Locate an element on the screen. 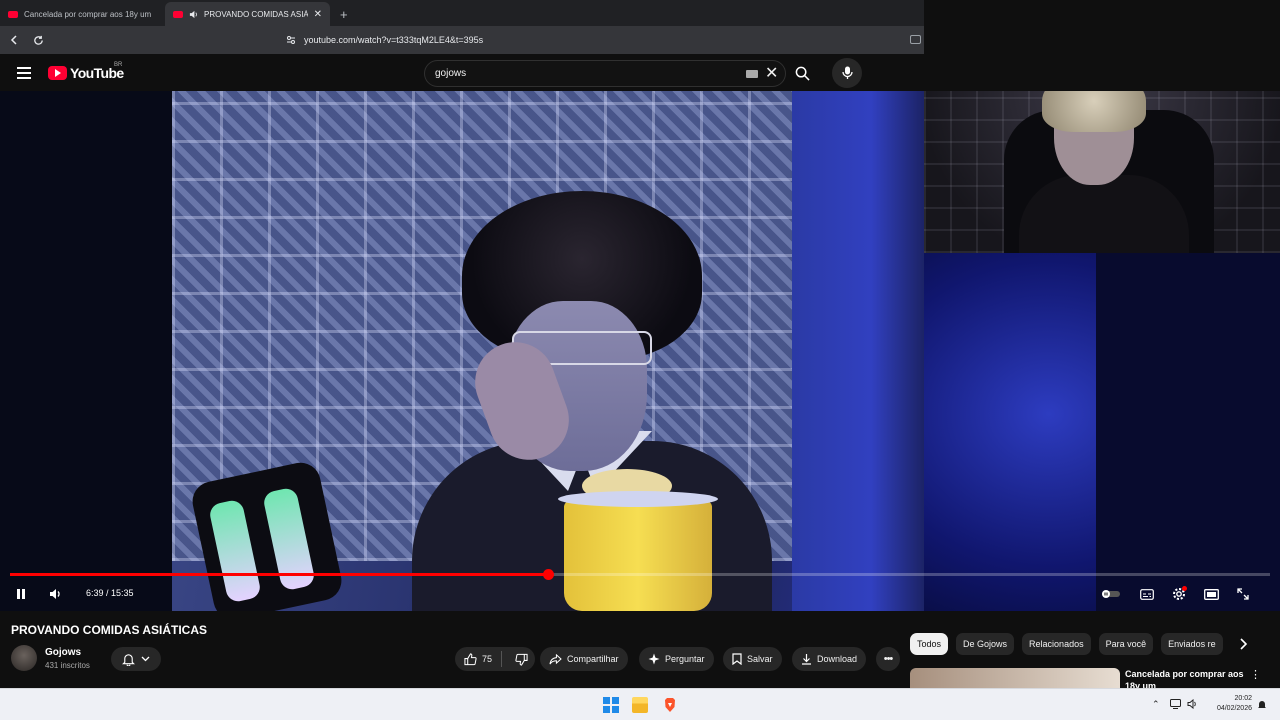 The width and height of the screenshot is (1280, 720). like-icon is located at coordinates (470, 659).